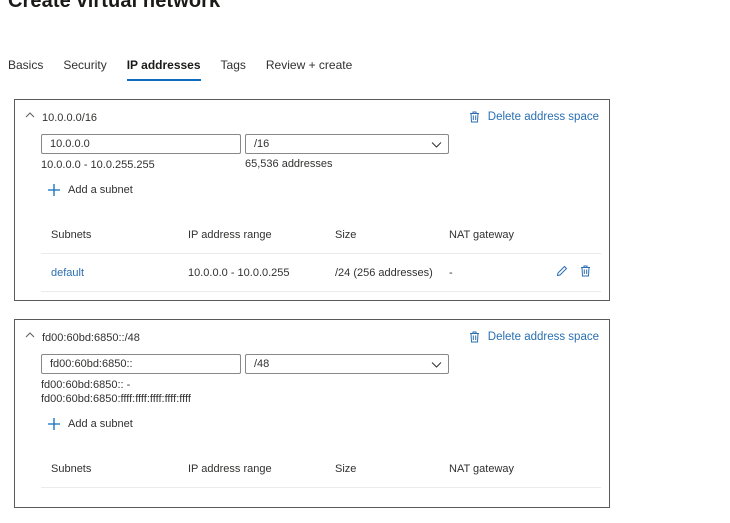 The width and height of the screenshot is (730, 523). What do you see at coordinates (114, 6) in the screenshot?
I see `page-title: Create virtual network` at bounding box center [114, 6].